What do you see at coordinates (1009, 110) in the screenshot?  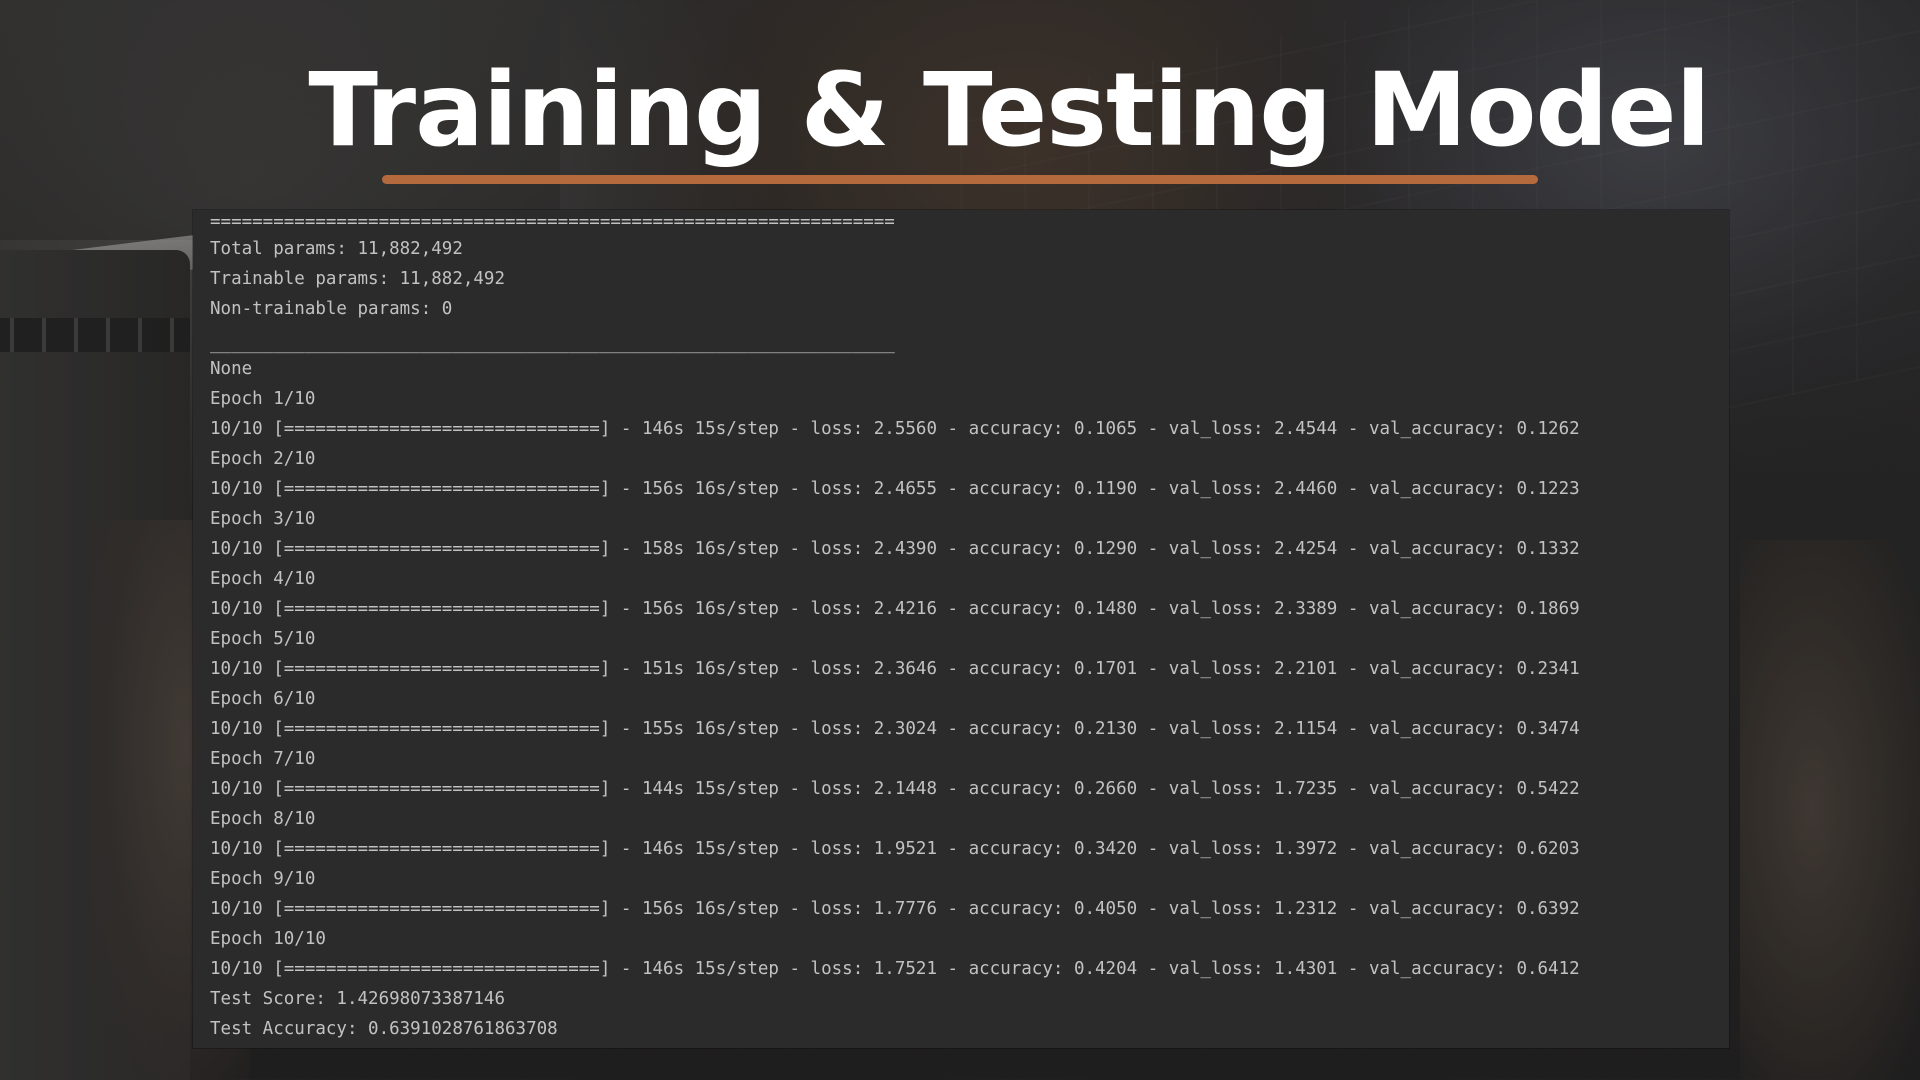 I see `slide-title: Training & Testing Model` at bounding box center [1009, 110].